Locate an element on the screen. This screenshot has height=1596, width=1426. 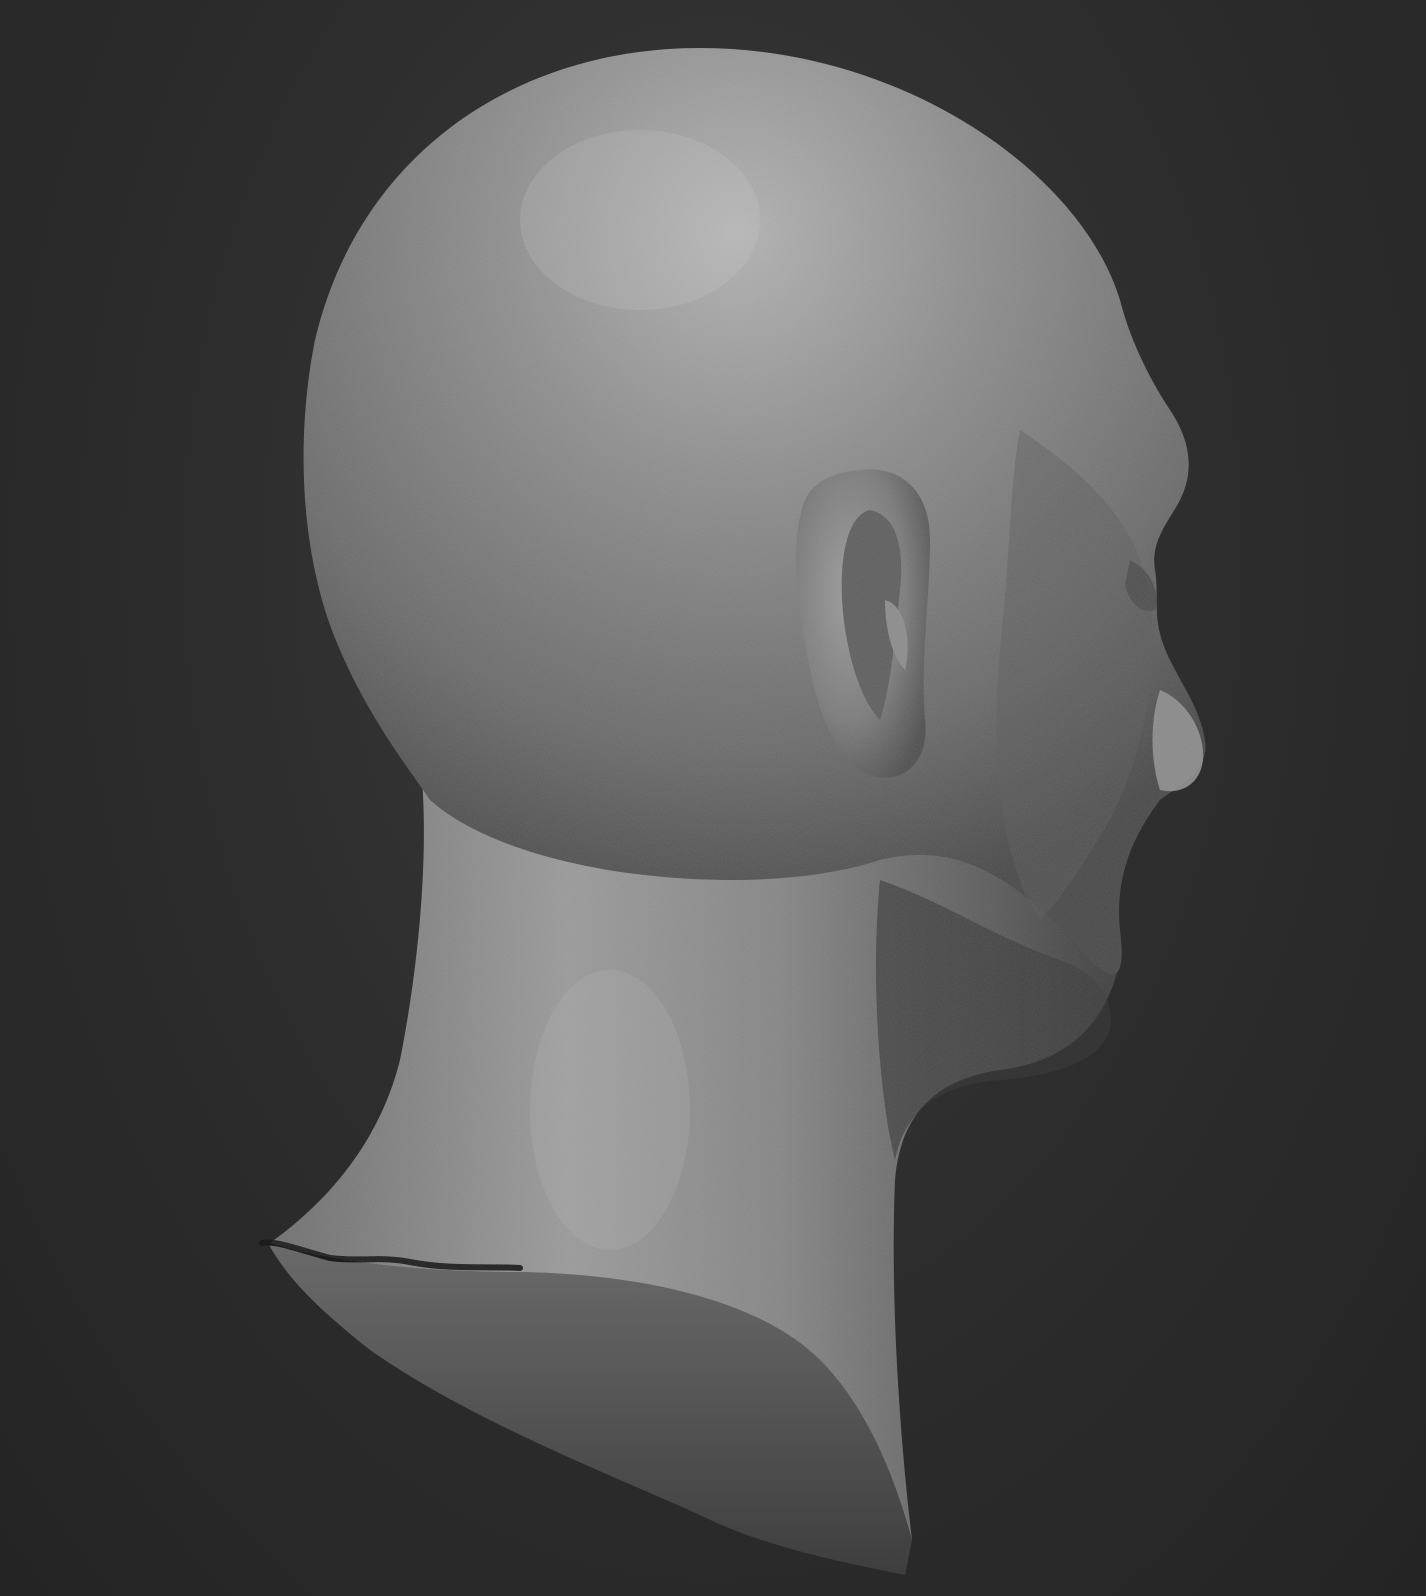
neck-highlight is located at coordinates (610, 1110).